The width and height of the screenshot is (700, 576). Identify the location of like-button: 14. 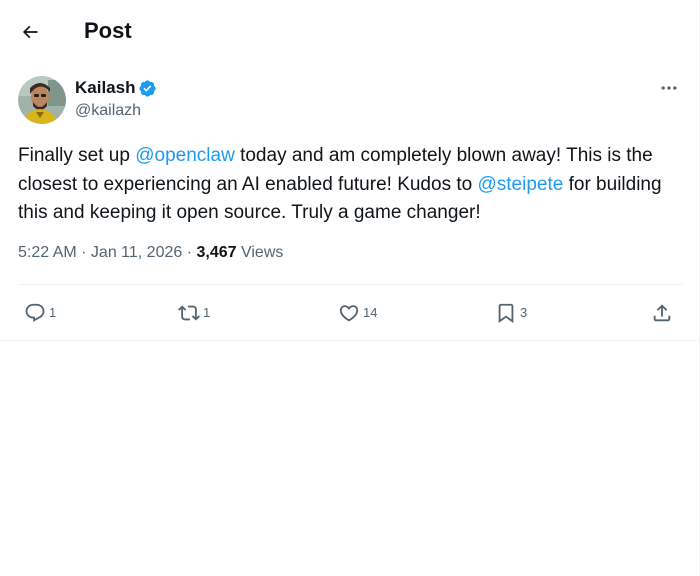
(357, 313).